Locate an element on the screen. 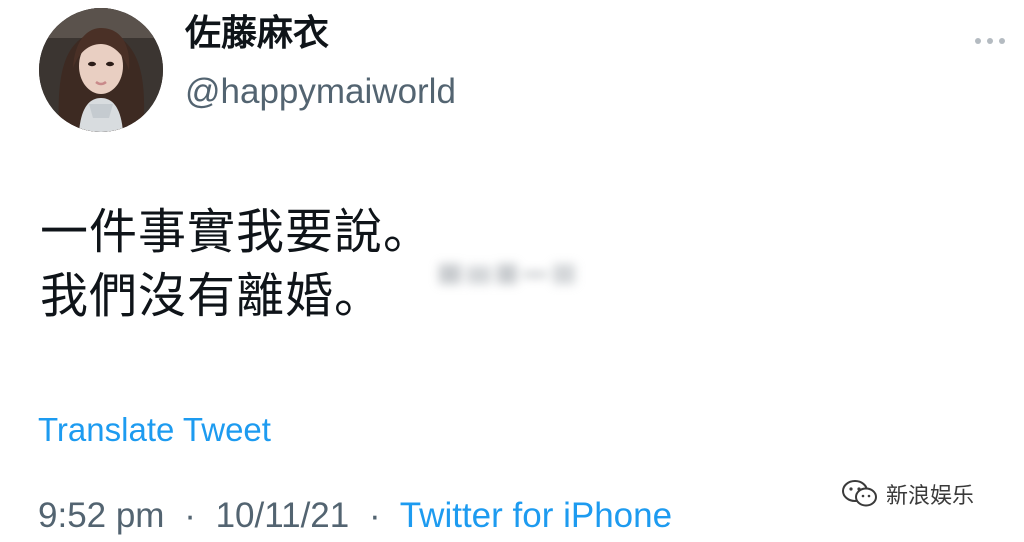 The height and width of the screenshot is (542, 1024). tweet-date: 10/11/21 is located at coordinates (283, 515).